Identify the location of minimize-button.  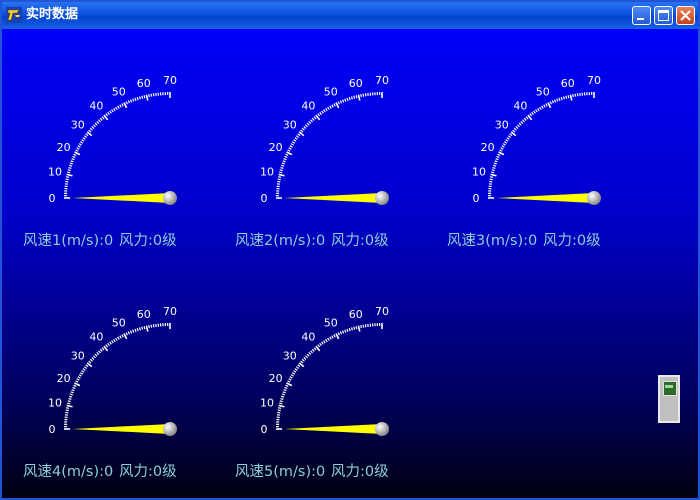
(641, 15).